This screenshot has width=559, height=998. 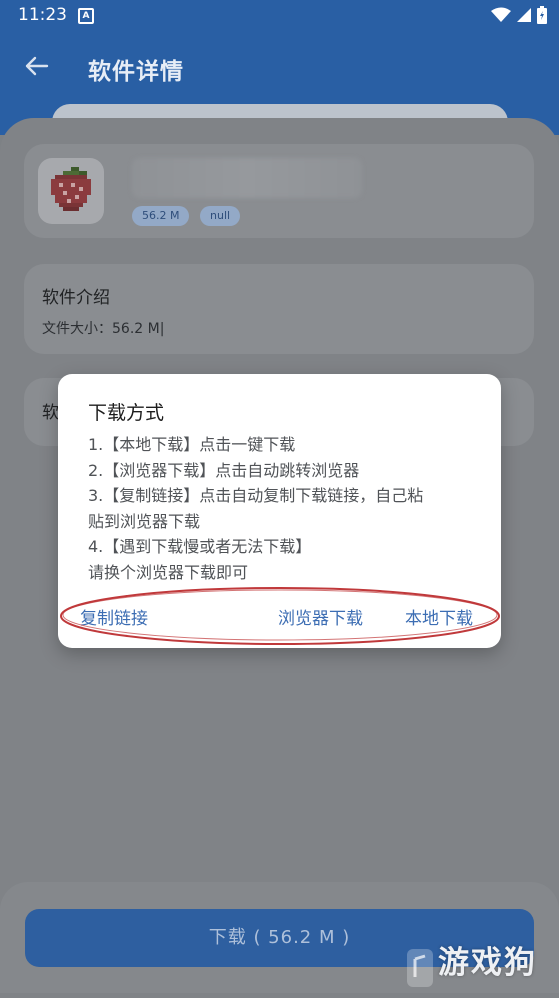 What do you see at coordinates (542, 15) in the screenshot?
I see `battery-icon` at bounding box center [542, 15].